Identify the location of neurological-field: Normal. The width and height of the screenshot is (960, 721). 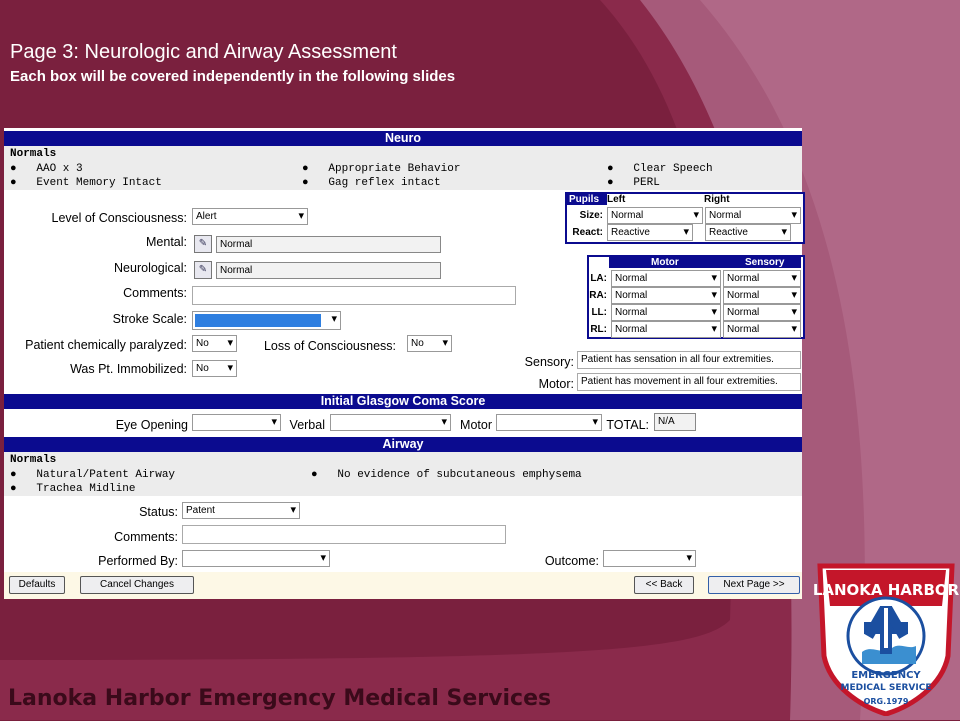
(328, 270).